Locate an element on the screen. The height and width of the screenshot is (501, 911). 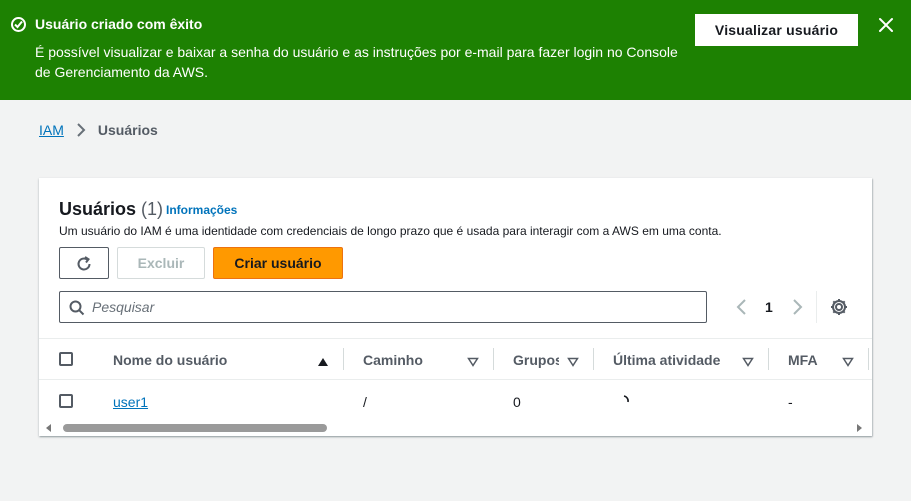
flash-title: Usuário criado com êxito is located at coordinates (119, 24).